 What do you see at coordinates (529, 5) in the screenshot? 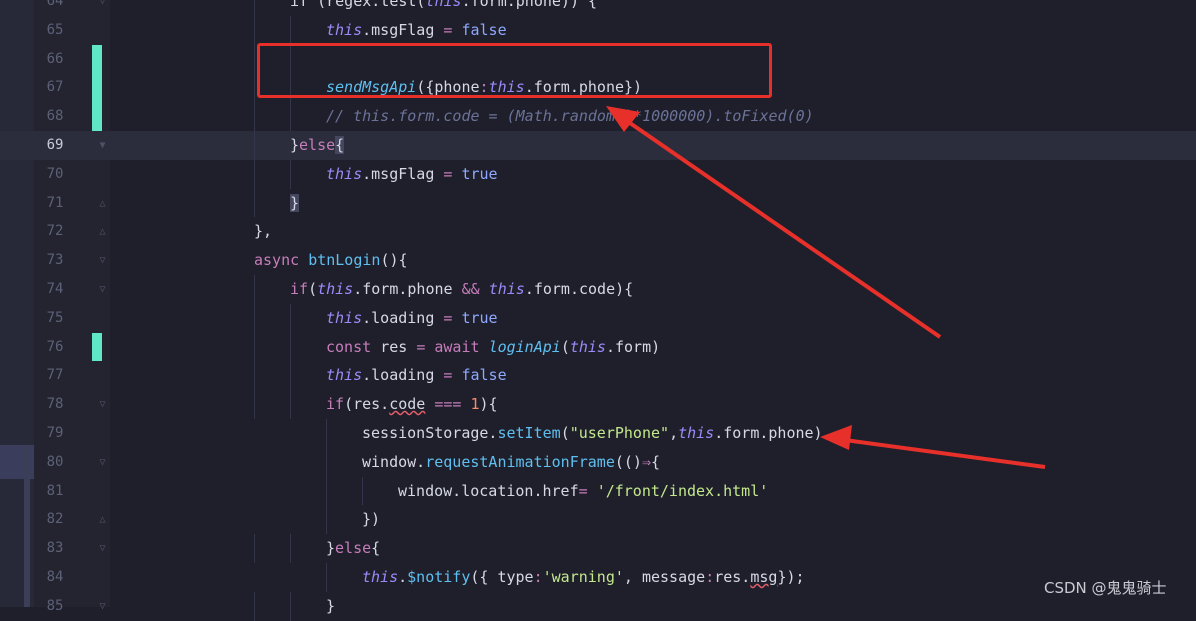
I see `code-token: .form.phone)) {` at bounding box center [529, 5].